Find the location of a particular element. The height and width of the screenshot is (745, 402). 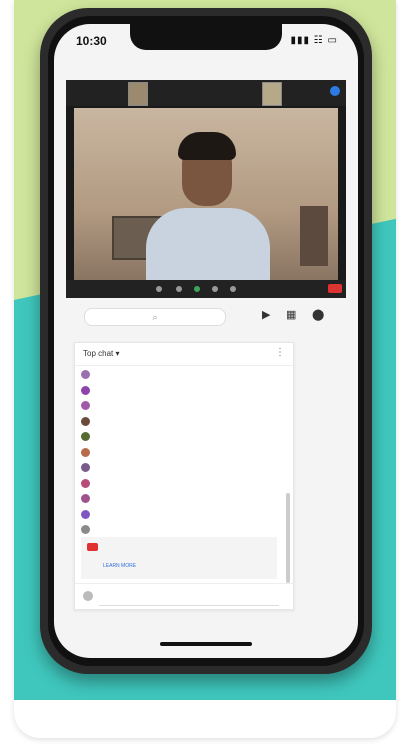

status-icons: ▮▮▮ ☷ ▭ is located at coordinates (314, 40).